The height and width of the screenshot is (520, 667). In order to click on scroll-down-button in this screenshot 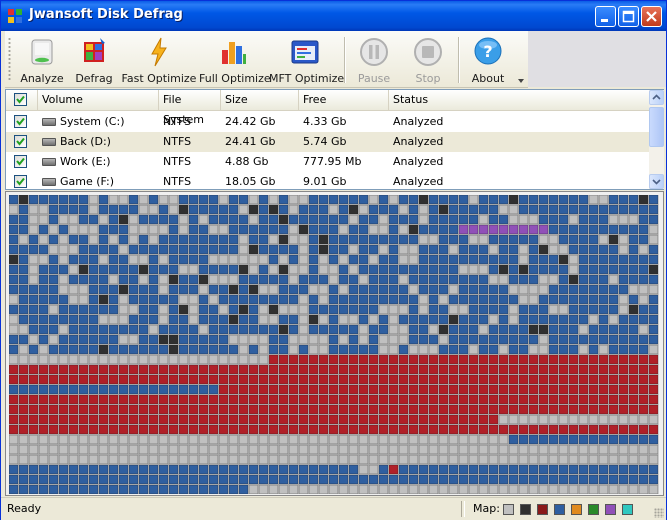, I will do `click(656, 181)`.